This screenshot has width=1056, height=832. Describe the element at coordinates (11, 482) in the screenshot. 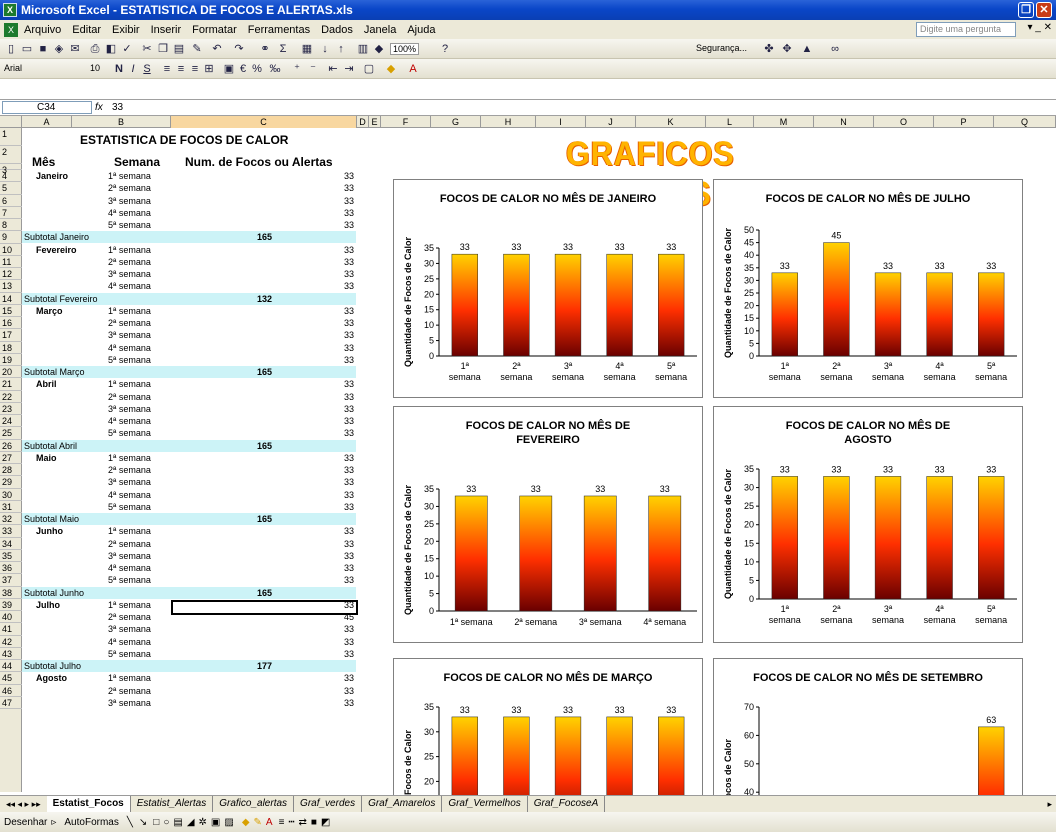

I see `row-header: 29` at that location.